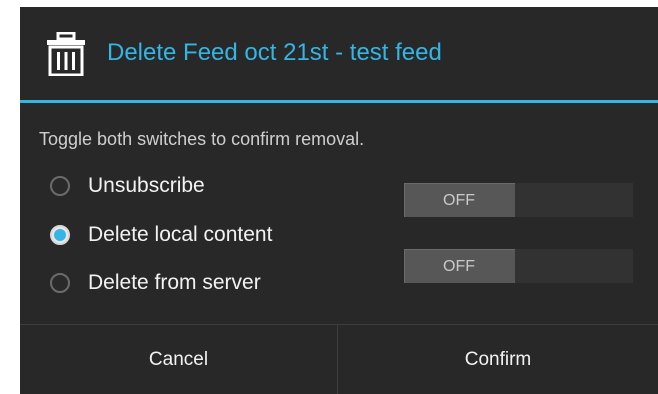 Image resolution: width=658 pixels, height=394 pixels. Describe the element at coordinates (180, 234) in the screenshot. I see `option-label: Delete local content` at that location.